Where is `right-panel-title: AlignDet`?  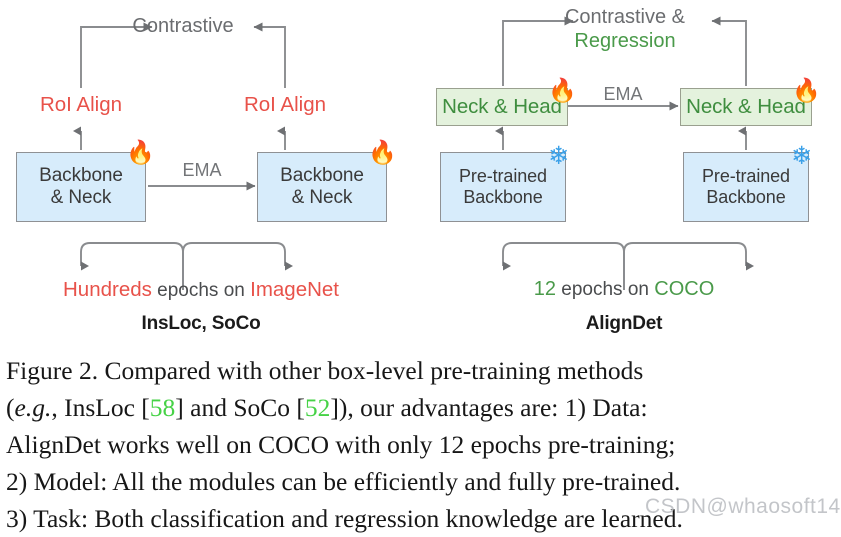 right-panel-title: AlignDet is located at coordinates (624, 323).